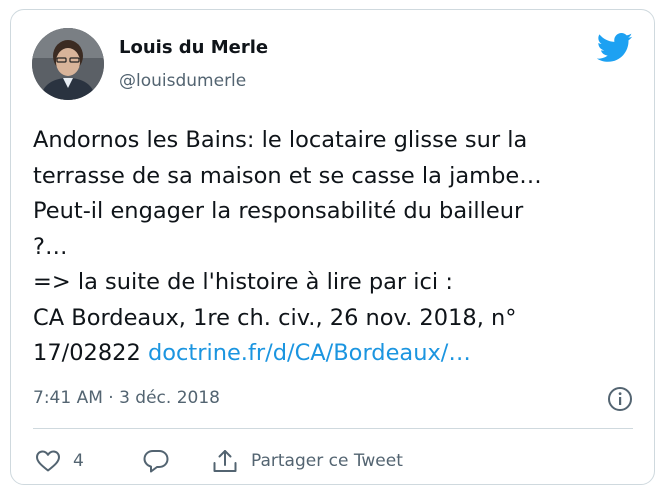  I want to click on author-name: Louis du Merle, so click(193, 48).